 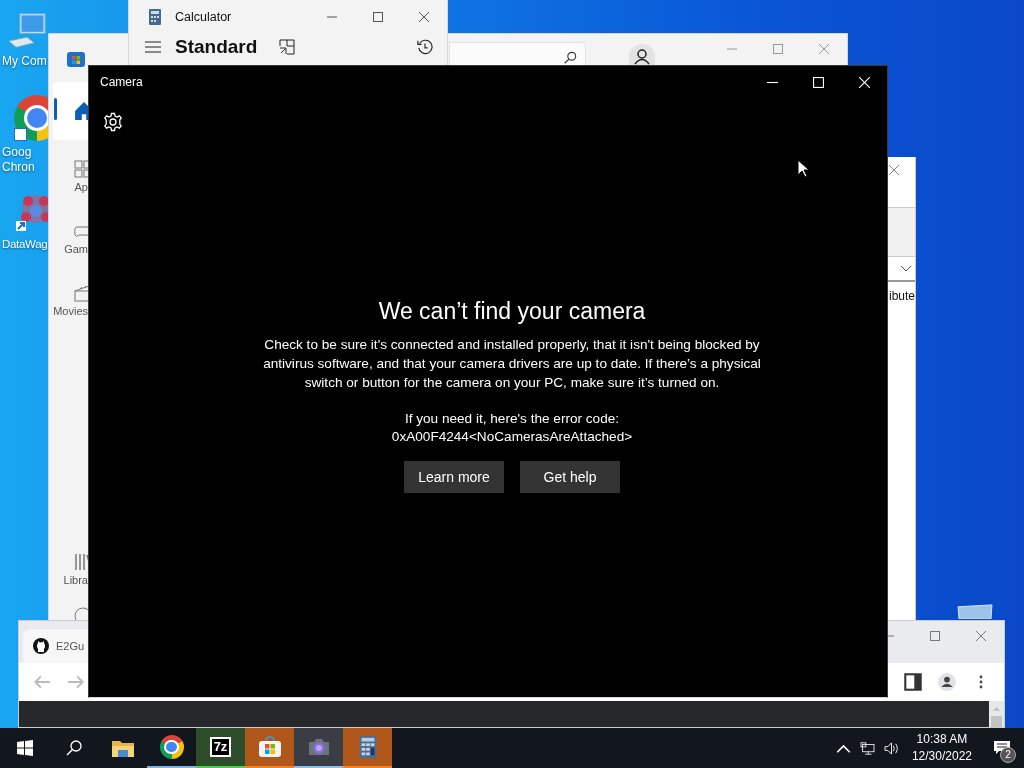 I want to click on nav-label: Ap, so click(x=81, y=187).